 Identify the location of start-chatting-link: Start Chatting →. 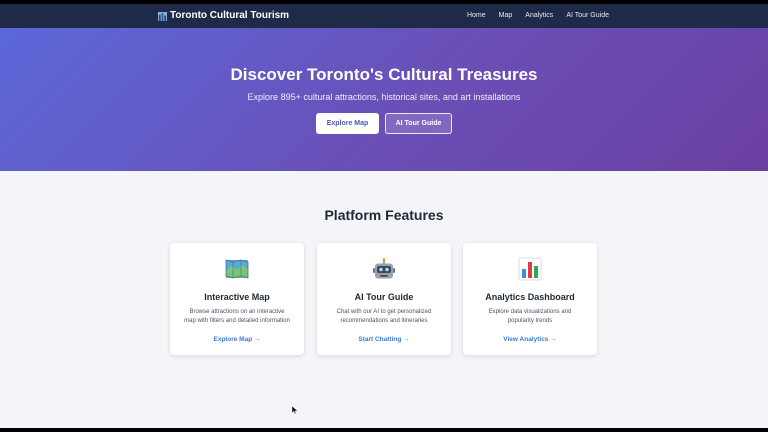
(384, 339).